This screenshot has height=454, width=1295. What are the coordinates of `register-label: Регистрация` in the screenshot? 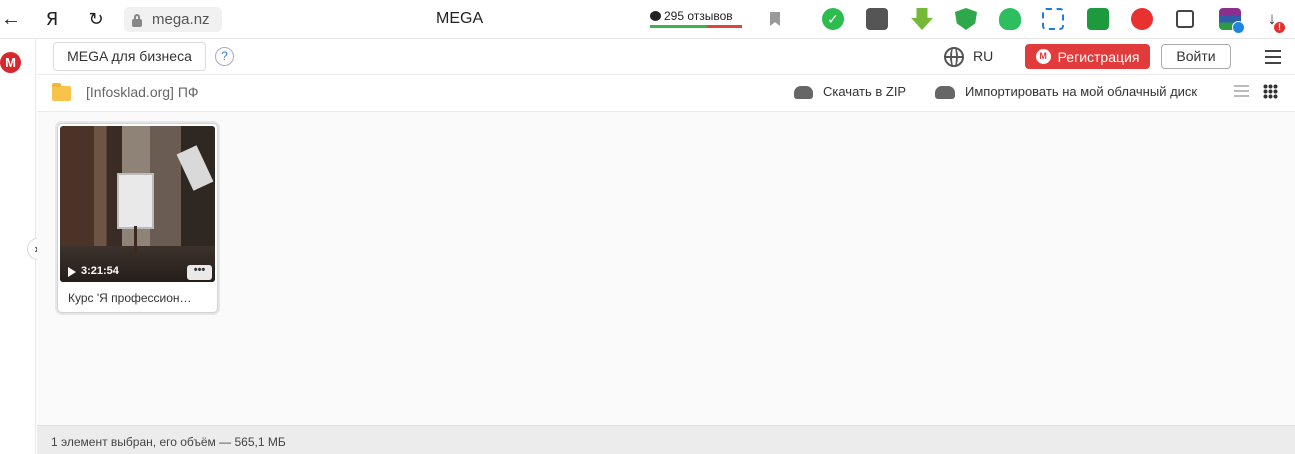 It's located at (1098, 56).